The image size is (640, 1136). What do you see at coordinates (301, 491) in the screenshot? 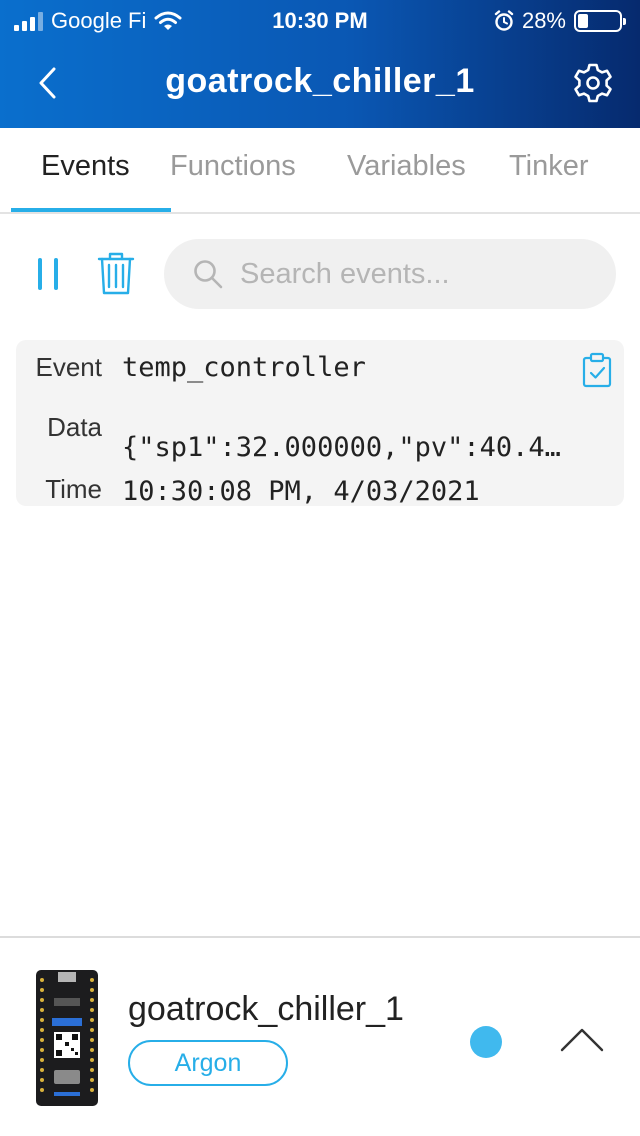
I see `event-time-value: 10:30:08 PM, 4/03/2021` at bounding box center [301, 491].